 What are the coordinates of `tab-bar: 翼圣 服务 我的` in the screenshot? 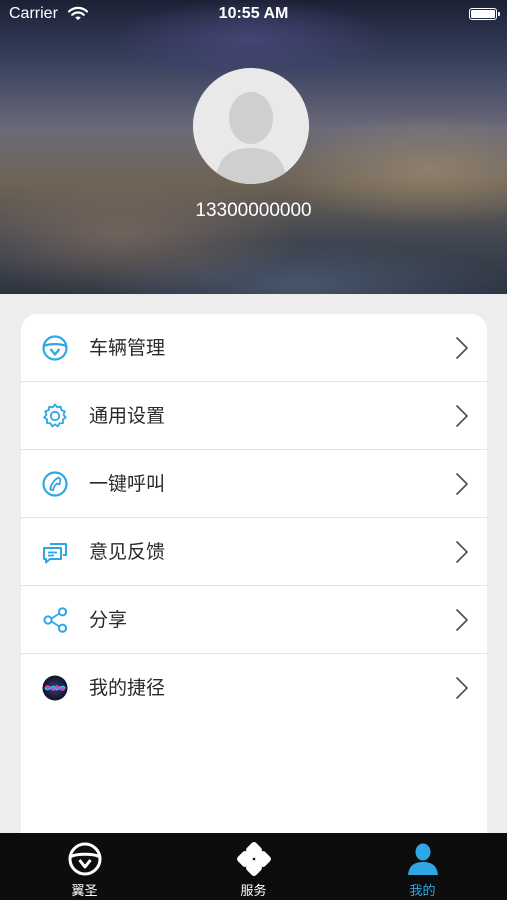 It's located at (253, 866).